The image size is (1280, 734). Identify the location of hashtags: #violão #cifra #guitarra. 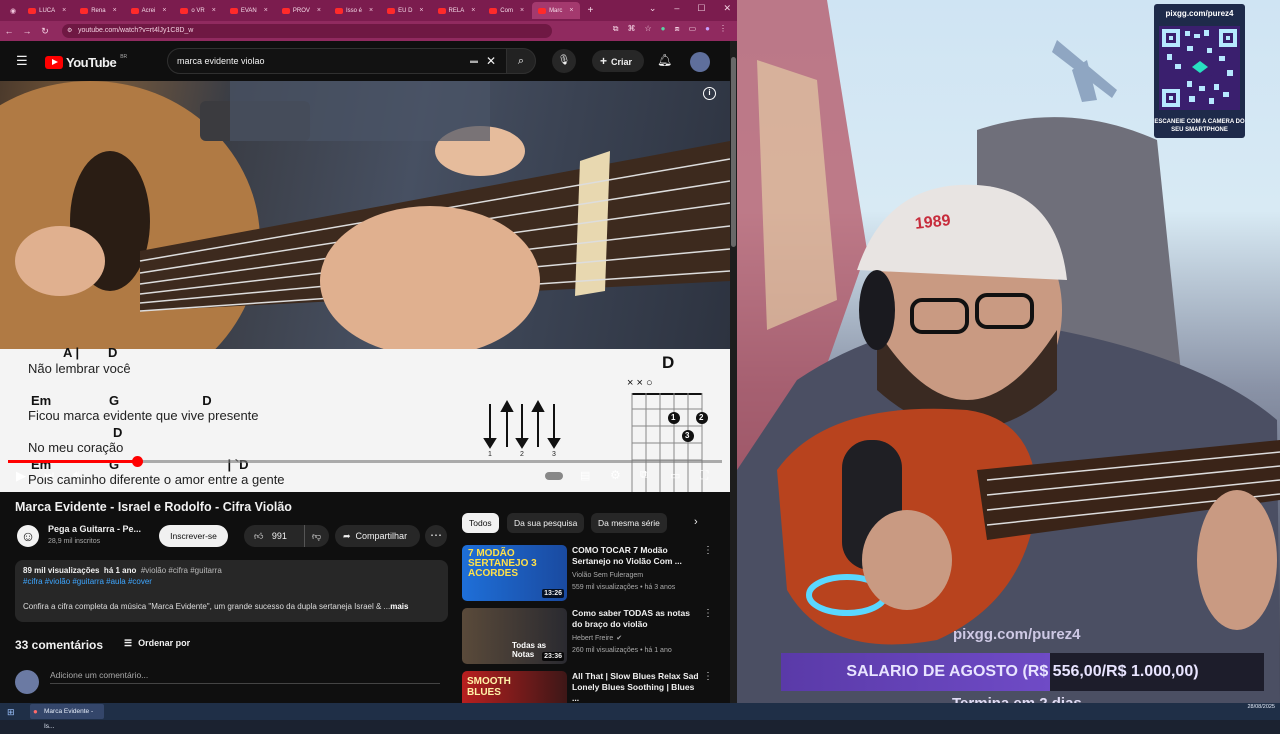
(181, 570).